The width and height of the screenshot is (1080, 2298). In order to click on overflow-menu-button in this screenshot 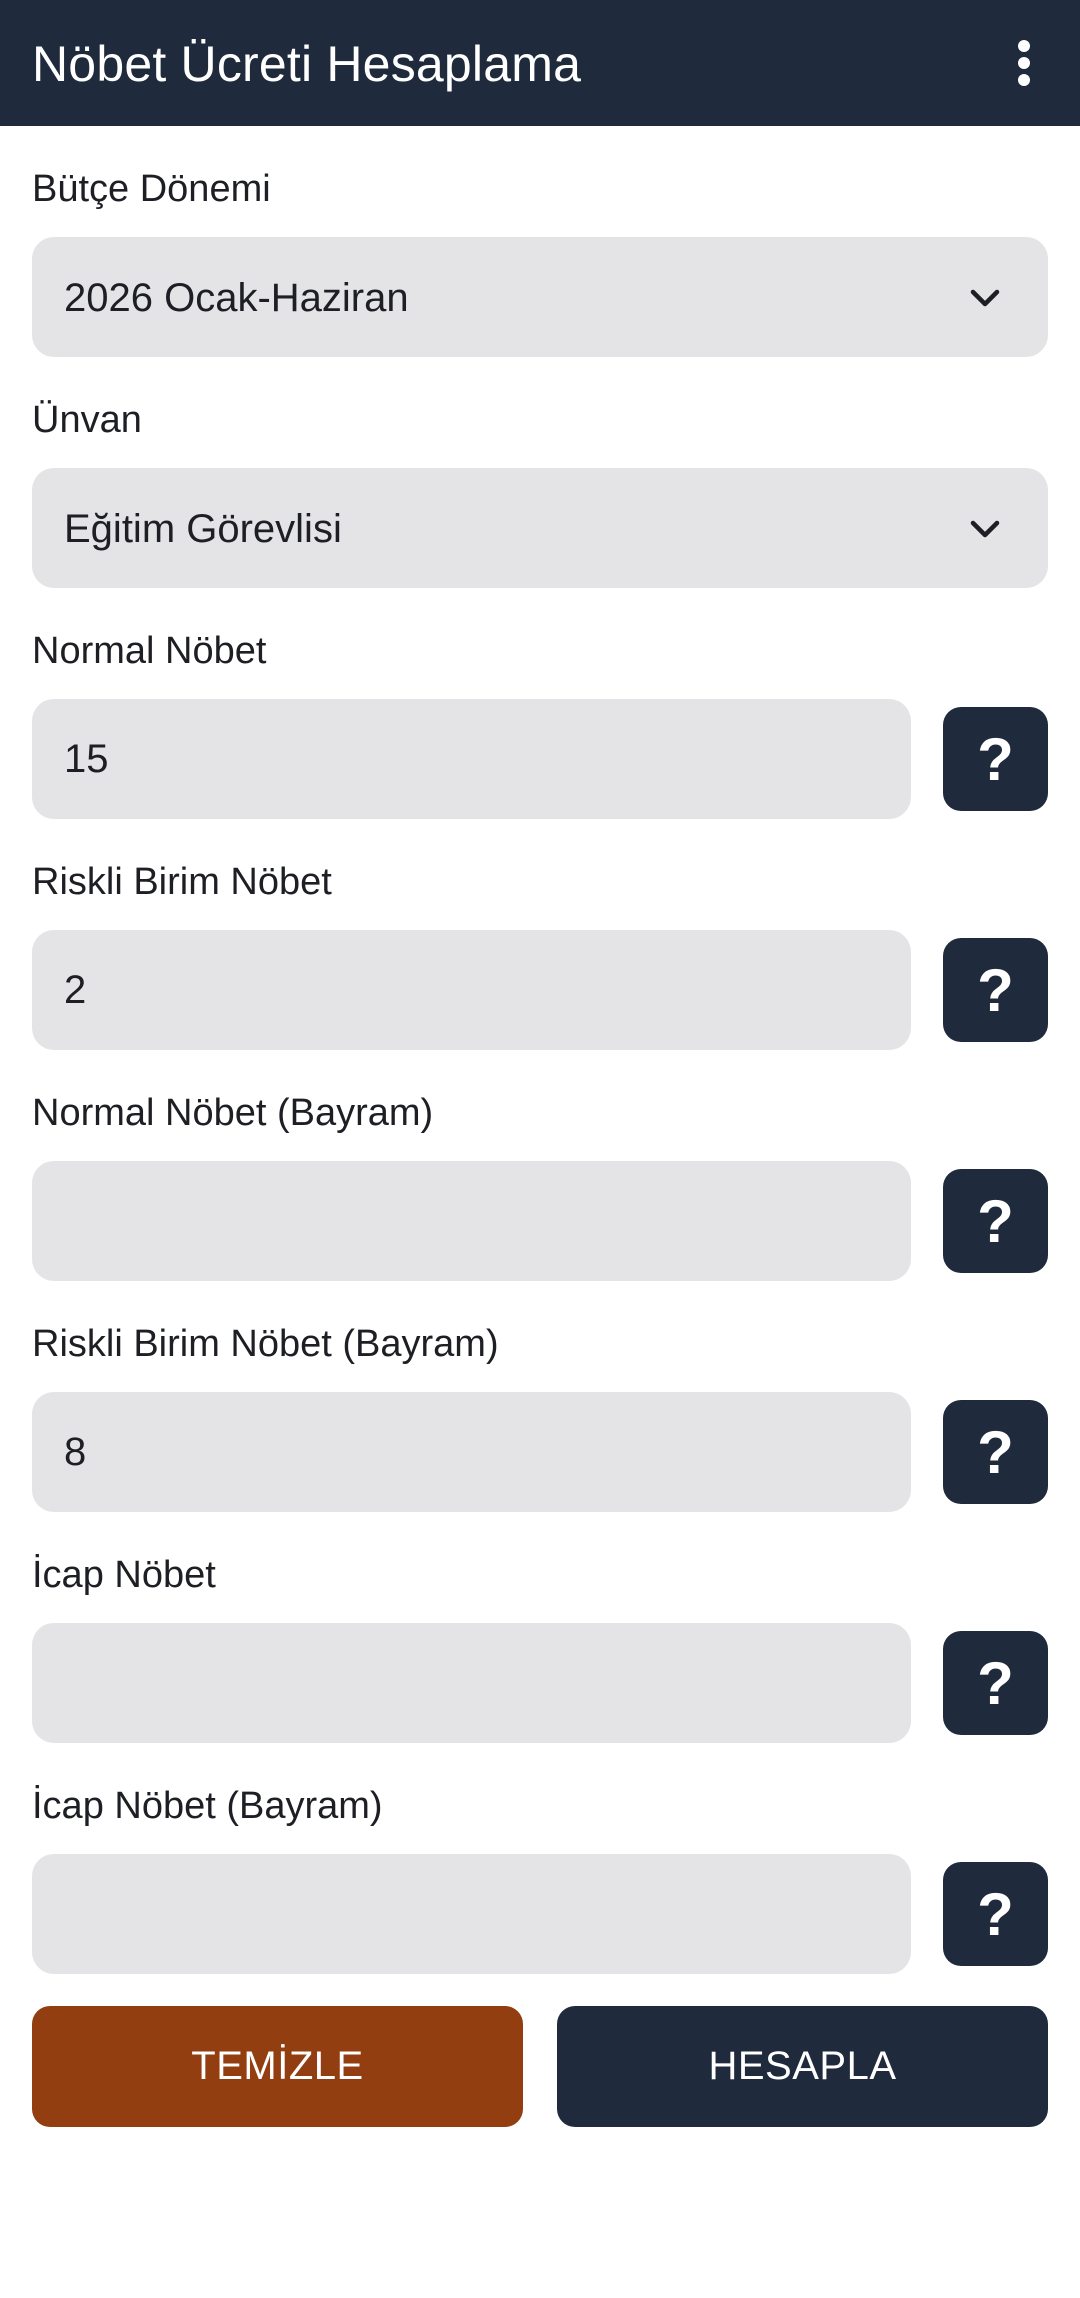, I will do `click(1024, 63)`.